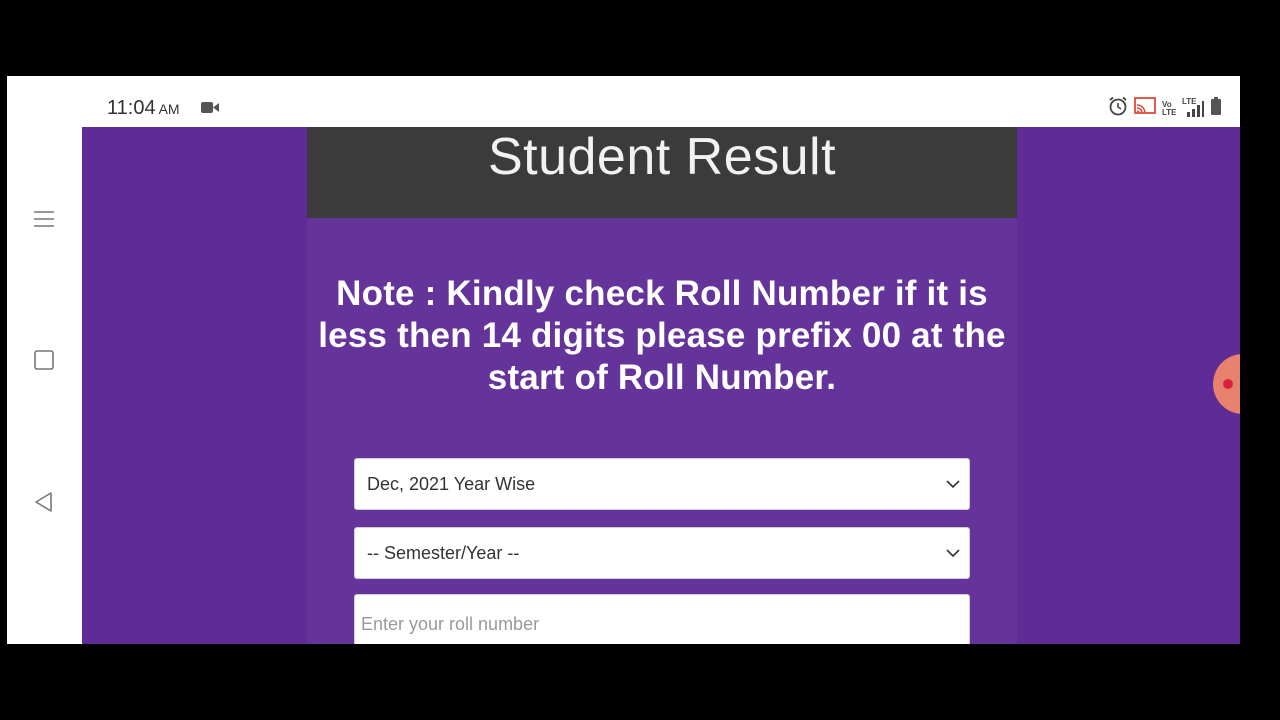 This screenshot has width=1280, height=720. I want to click on semester-select: -- Semester/Year --, so click(662, 553).